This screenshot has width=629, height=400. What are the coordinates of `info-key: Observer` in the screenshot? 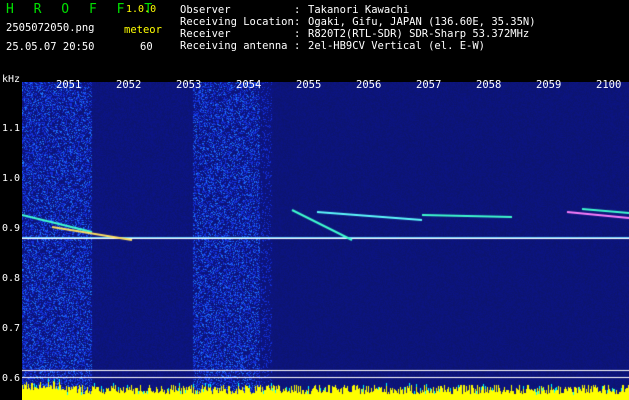 It's located at (205, 10).